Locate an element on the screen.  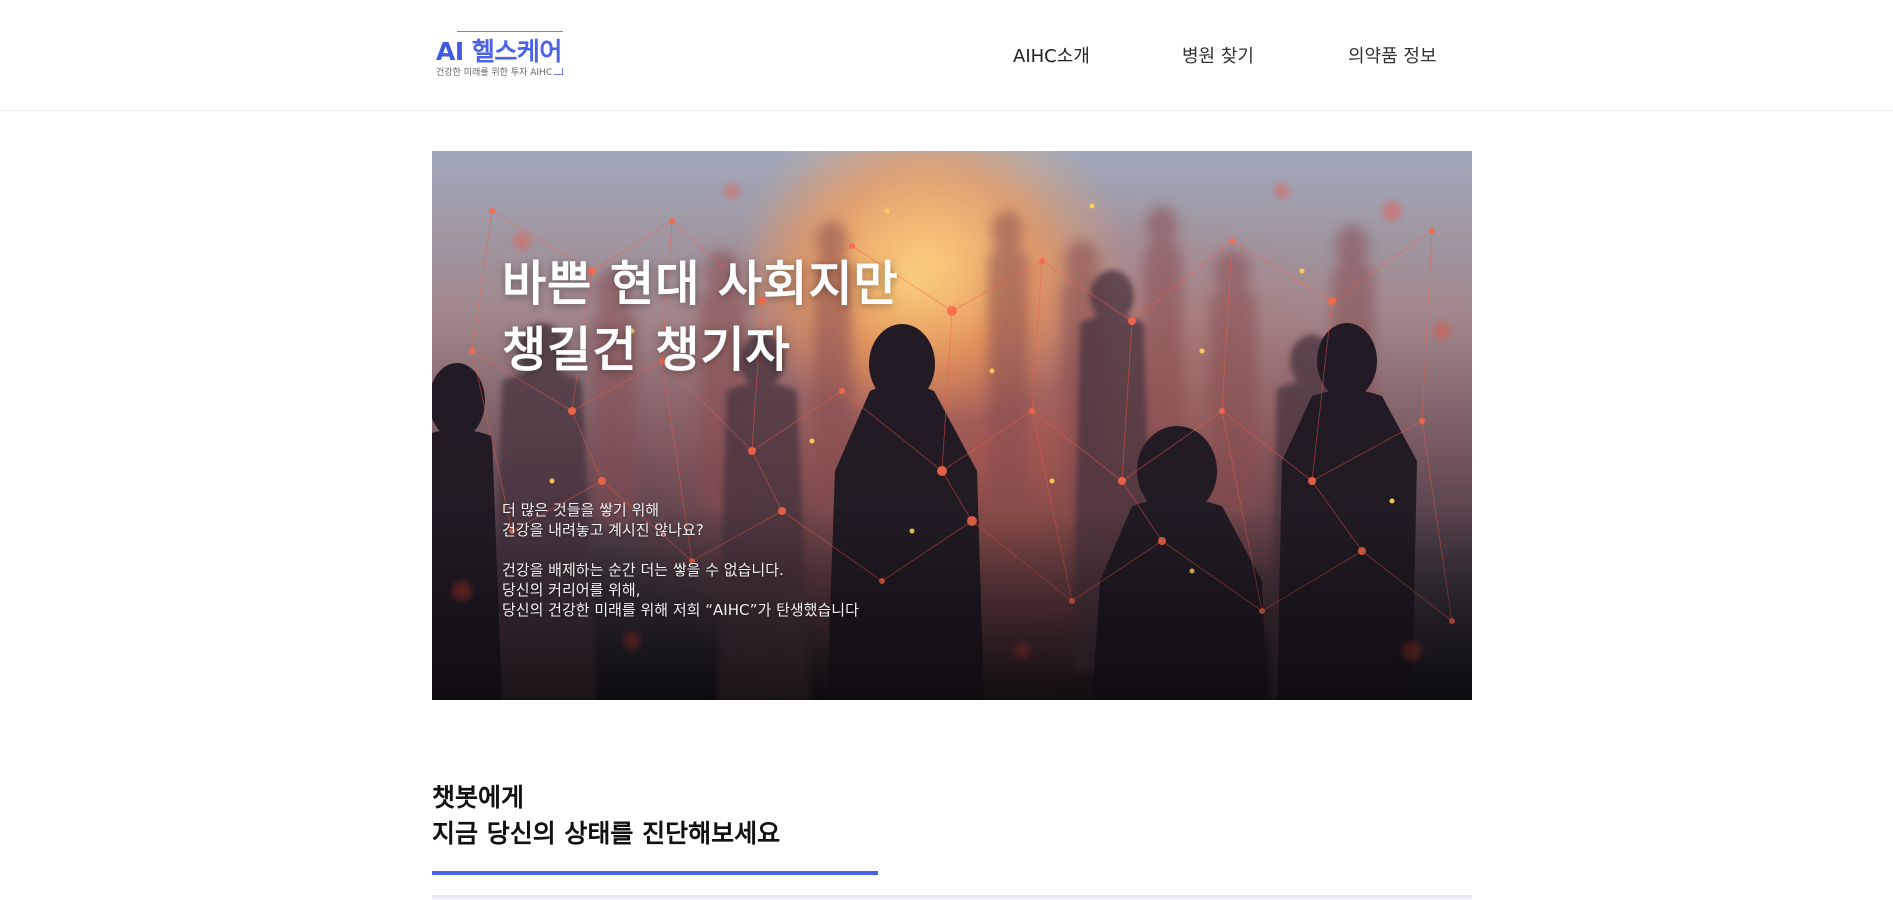
hero-text-line: 건강을 내려놓고 계시진 않나요? is located at coordinates (603, 530).